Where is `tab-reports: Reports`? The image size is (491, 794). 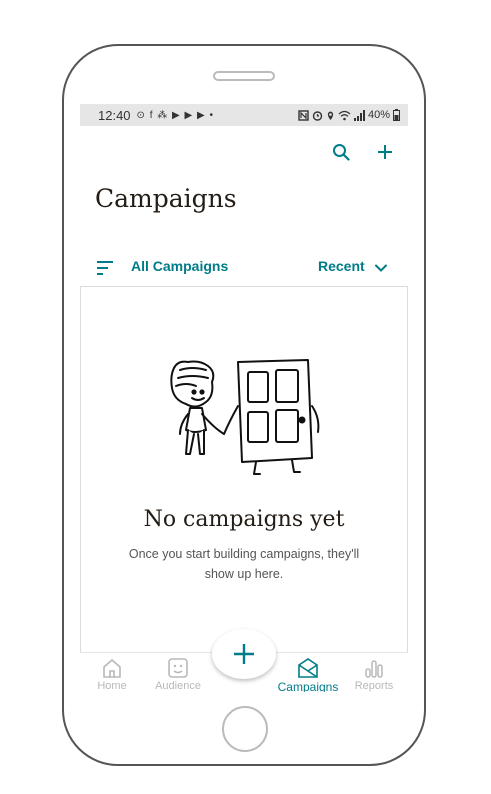 tab-reports: Reports is located at coordinates (374, 674).